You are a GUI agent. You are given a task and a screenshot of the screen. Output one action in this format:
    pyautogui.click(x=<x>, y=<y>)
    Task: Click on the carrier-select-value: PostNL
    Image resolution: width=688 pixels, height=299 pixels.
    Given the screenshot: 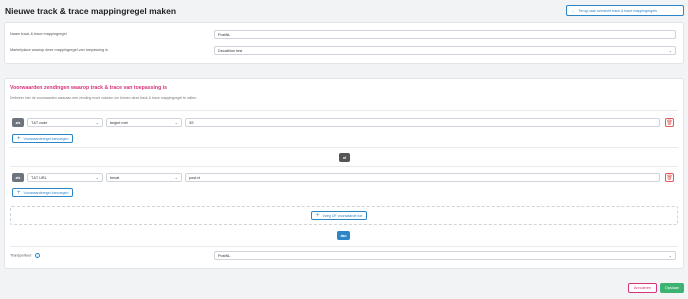 What is the action you would take?
    pyautogui.click(x=224, y=255)
    